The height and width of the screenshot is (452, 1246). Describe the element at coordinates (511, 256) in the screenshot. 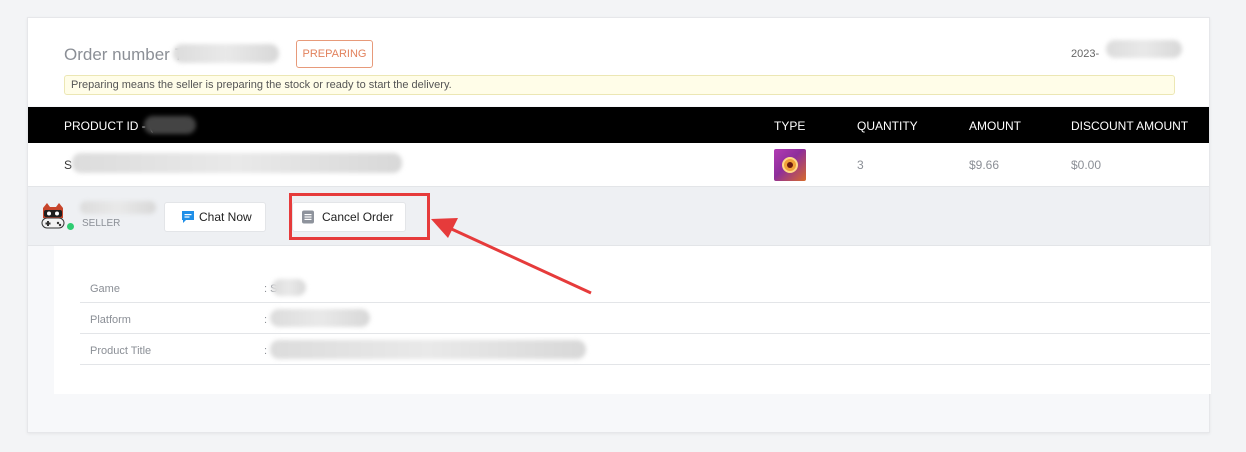

I see `annotation-arrow-icon` at that location.